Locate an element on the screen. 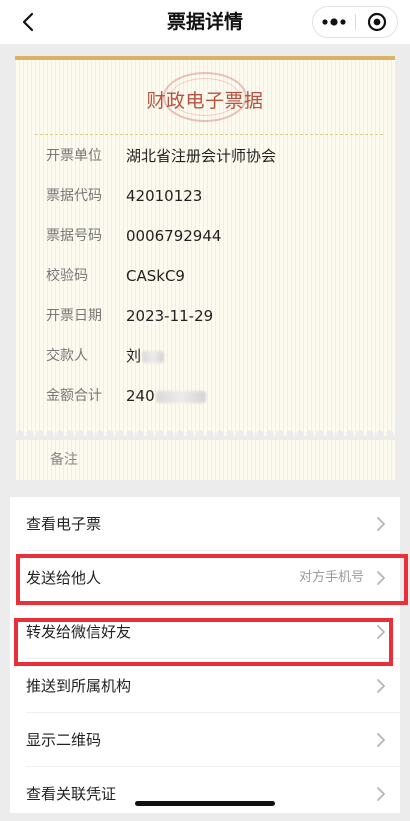  field-issuer: 开票单位 湖北省注册会计师协会 is located at coordinates (211, 156).